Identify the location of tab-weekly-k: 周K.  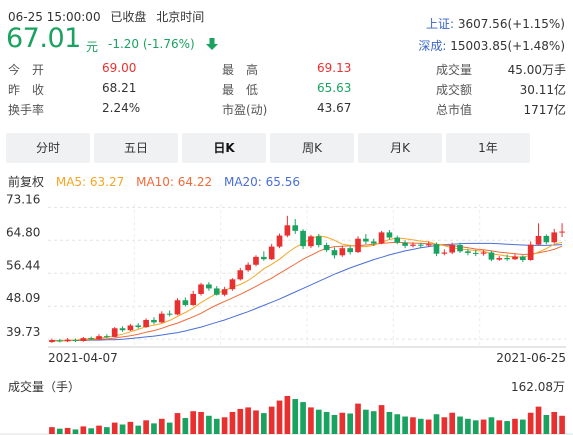
(312, 148).